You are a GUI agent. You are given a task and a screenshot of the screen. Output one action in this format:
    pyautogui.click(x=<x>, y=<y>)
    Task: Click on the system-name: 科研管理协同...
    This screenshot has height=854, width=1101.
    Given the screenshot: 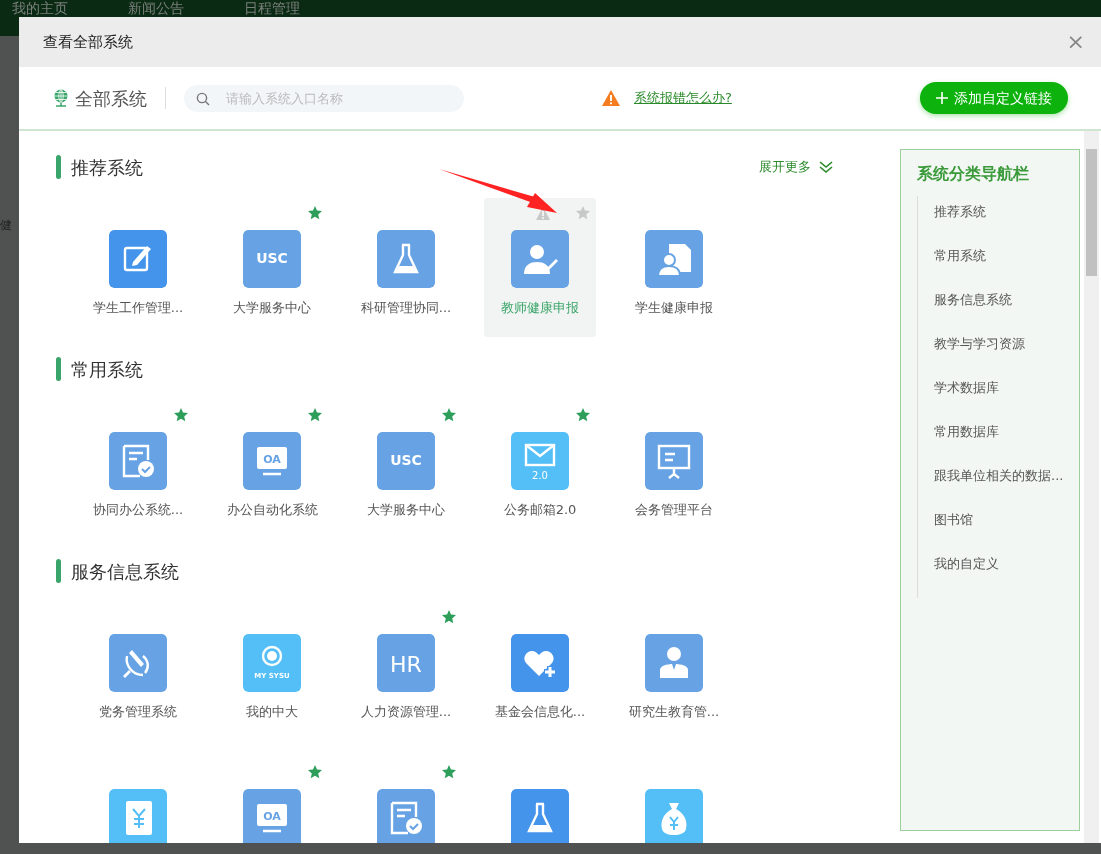 What is the action you would take?
    pyautogui.click(x=406, y=308)
    